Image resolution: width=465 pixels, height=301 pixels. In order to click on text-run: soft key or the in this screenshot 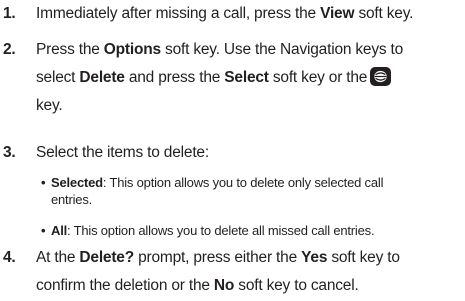, I will do `click(318, 77)`.